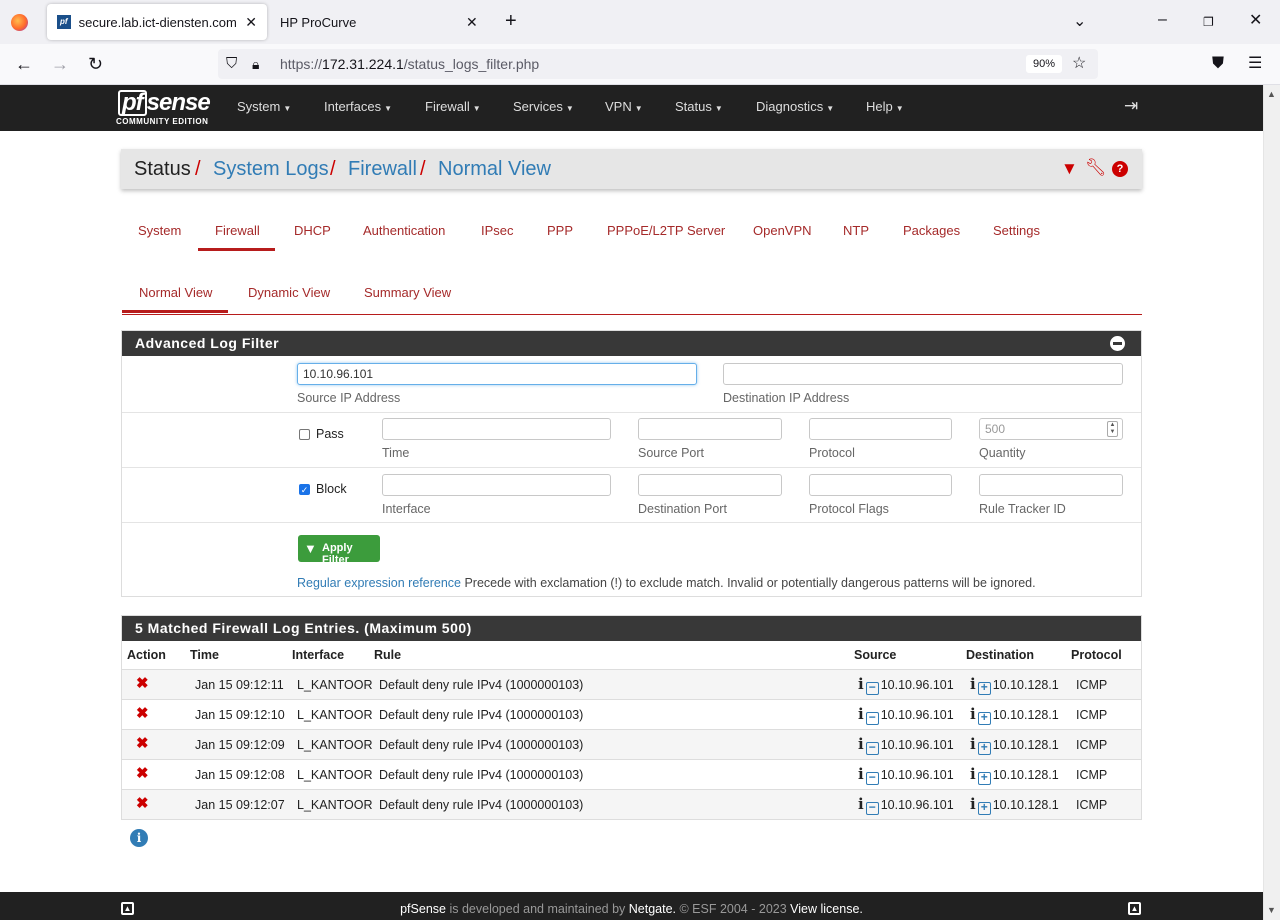 The height and width of the screenshot is (920, 1280). I want to click on tab-pppoe-l2tp: PPPoE/L2TP Server, so click(666, 230).